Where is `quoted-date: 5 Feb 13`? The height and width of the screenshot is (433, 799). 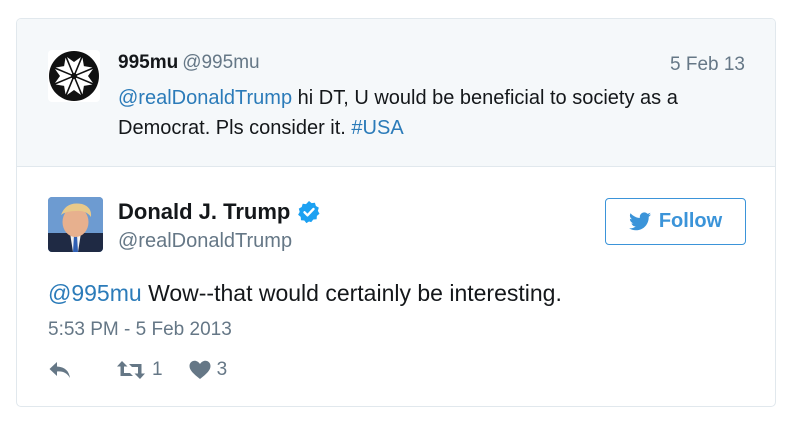 quoted-date: 5 Feb 13 is located at coordinates (707, 65).